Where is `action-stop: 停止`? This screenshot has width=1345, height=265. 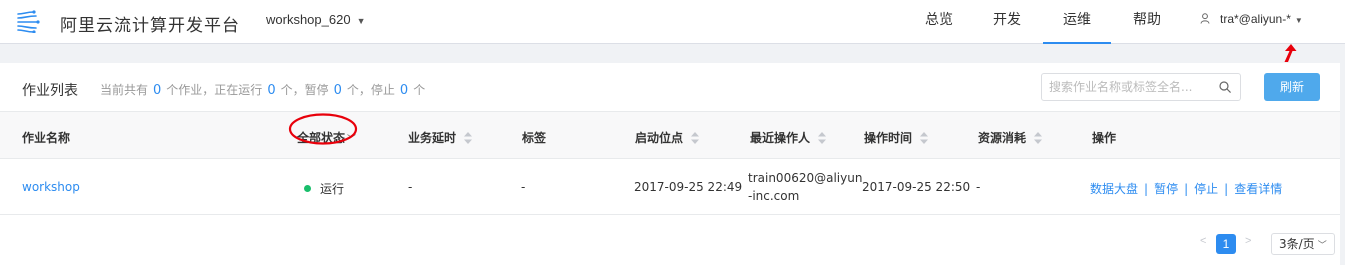 action-stop: 停止 is located at coordinates (1206, 189).